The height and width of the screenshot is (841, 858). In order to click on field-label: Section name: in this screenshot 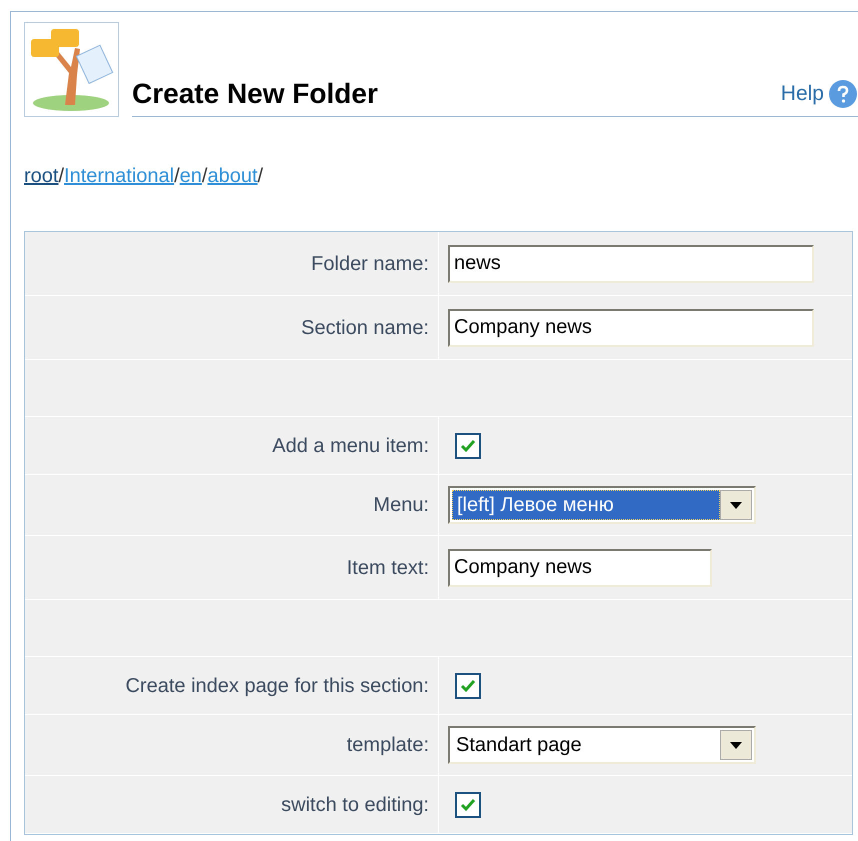, I will do `click(365, 328)`.